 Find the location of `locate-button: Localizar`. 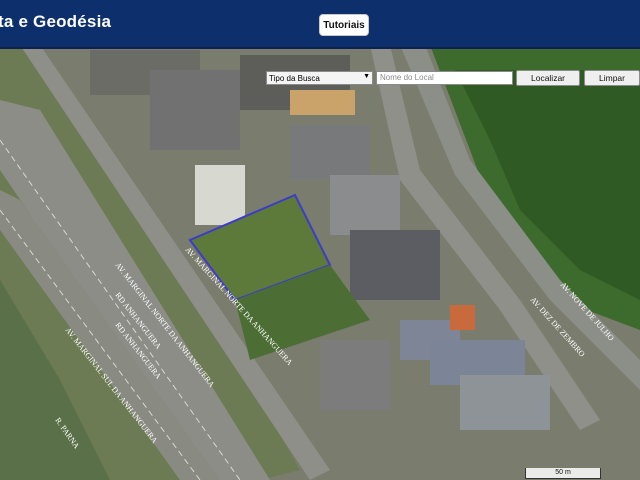

locate-button: Localizar is located at coordinates (548, 78).